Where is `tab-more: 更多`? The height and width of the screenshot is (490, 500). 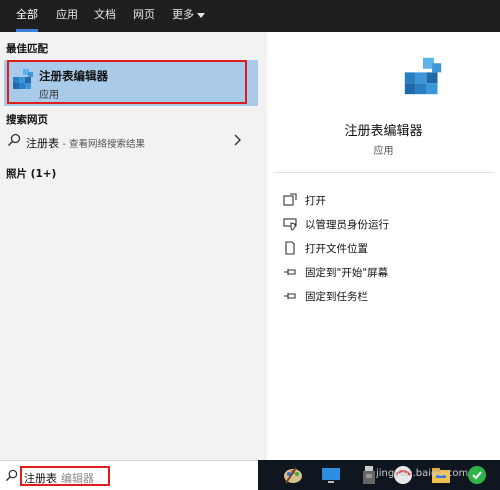 tab-more: 更多 is located at coordinates (188, 16).